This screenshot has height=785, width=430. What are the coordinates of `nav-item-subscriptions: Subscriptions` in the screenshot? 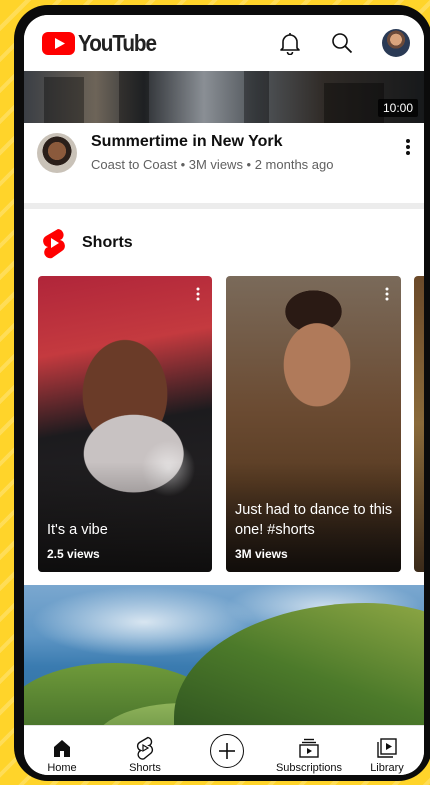 It's located at (309, 750).